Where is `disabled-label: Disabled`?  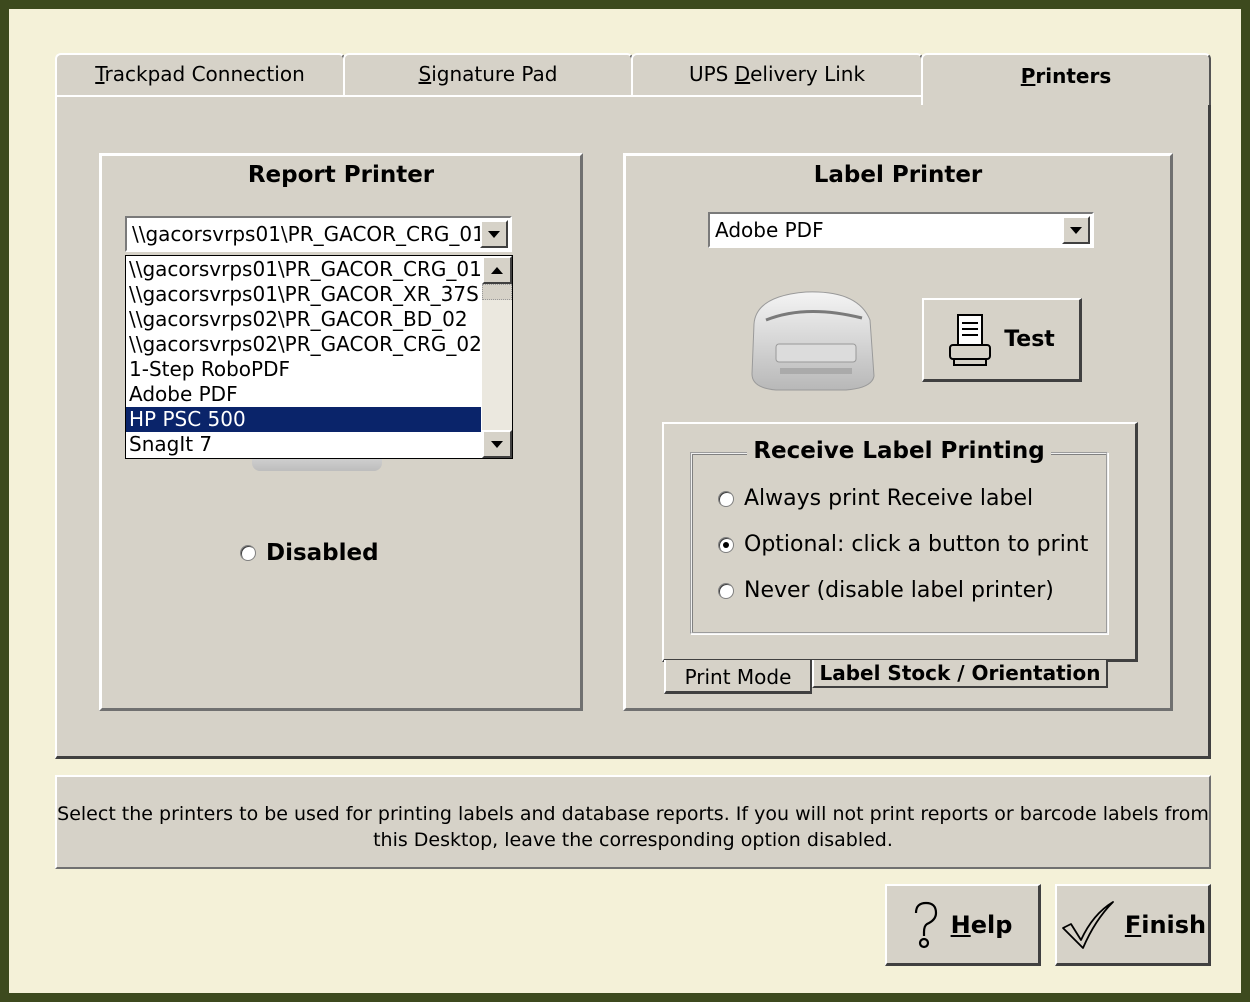
disabled-label: Disabled is located at coordinates (322, 553).